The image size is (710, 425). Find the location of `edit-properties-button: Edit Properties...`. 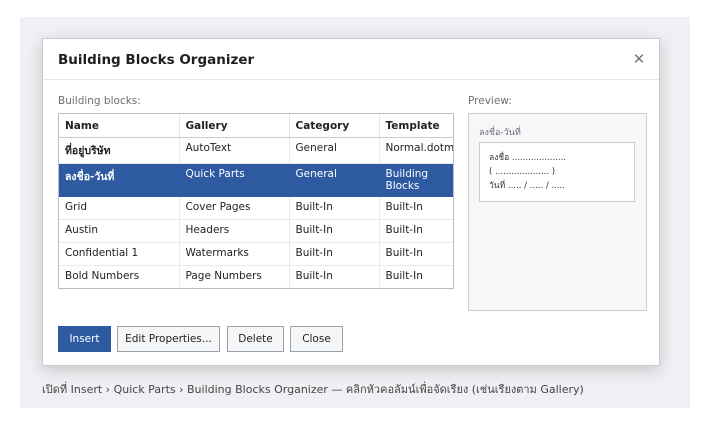

edit-properties-button: Edit Properties... is located at coordinates (168, 339).